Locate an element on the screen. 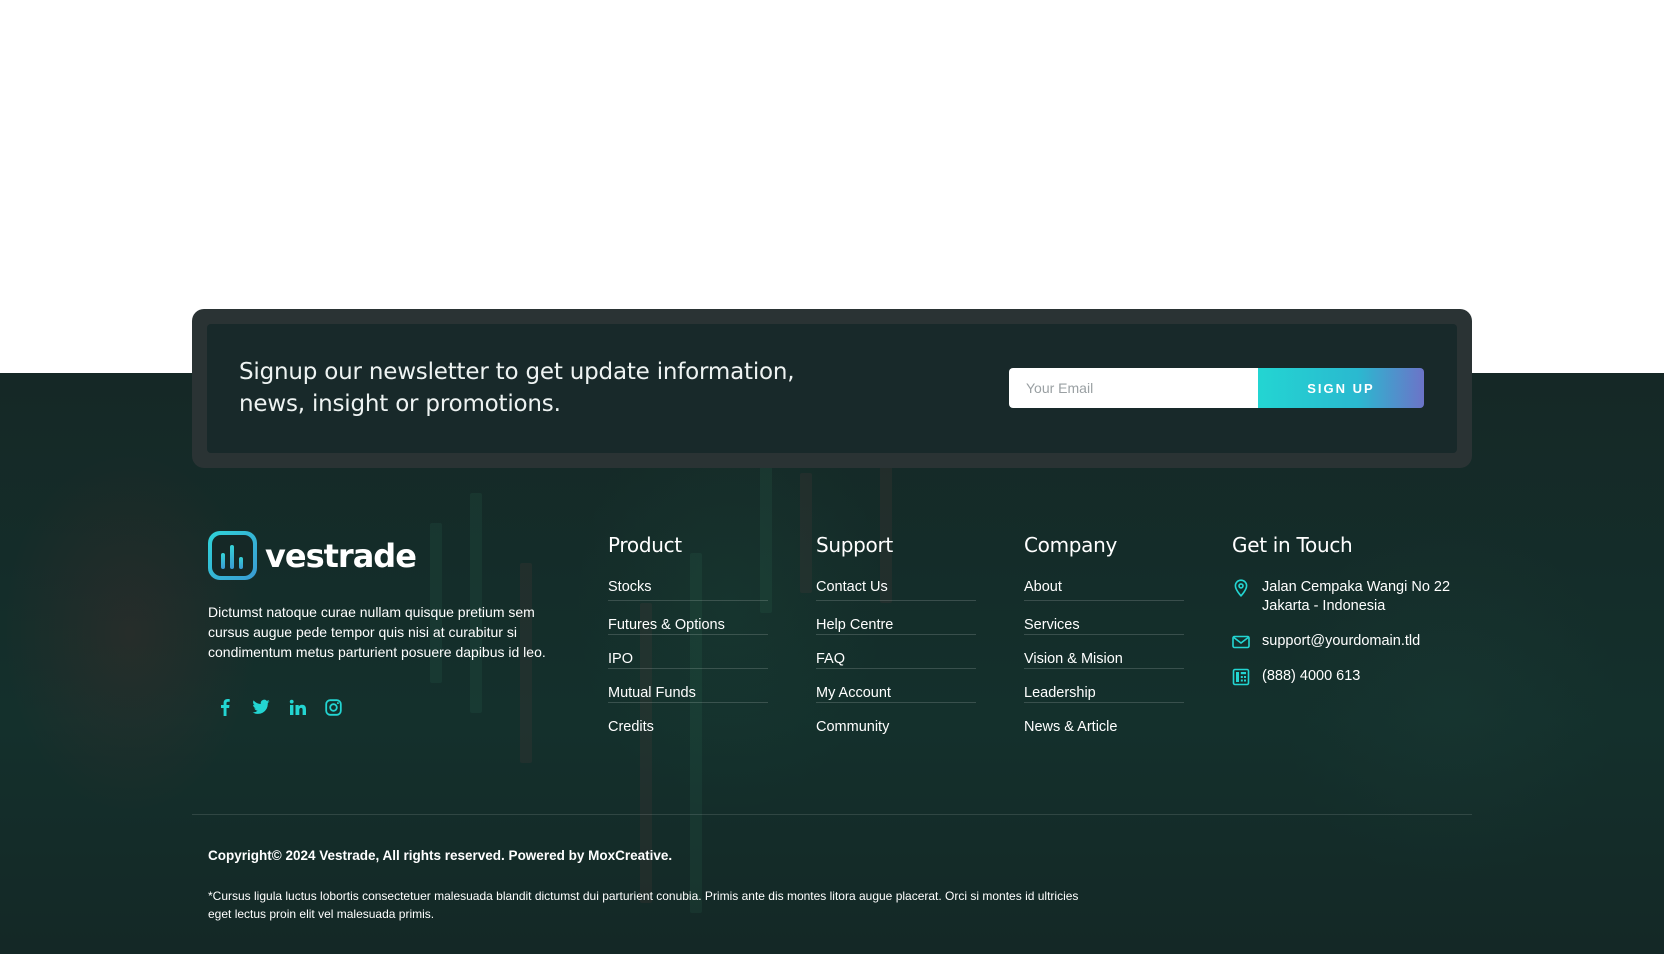 The image size is (1664, 954). bar-chart-logo-icon is located at coordinates (232, 555).